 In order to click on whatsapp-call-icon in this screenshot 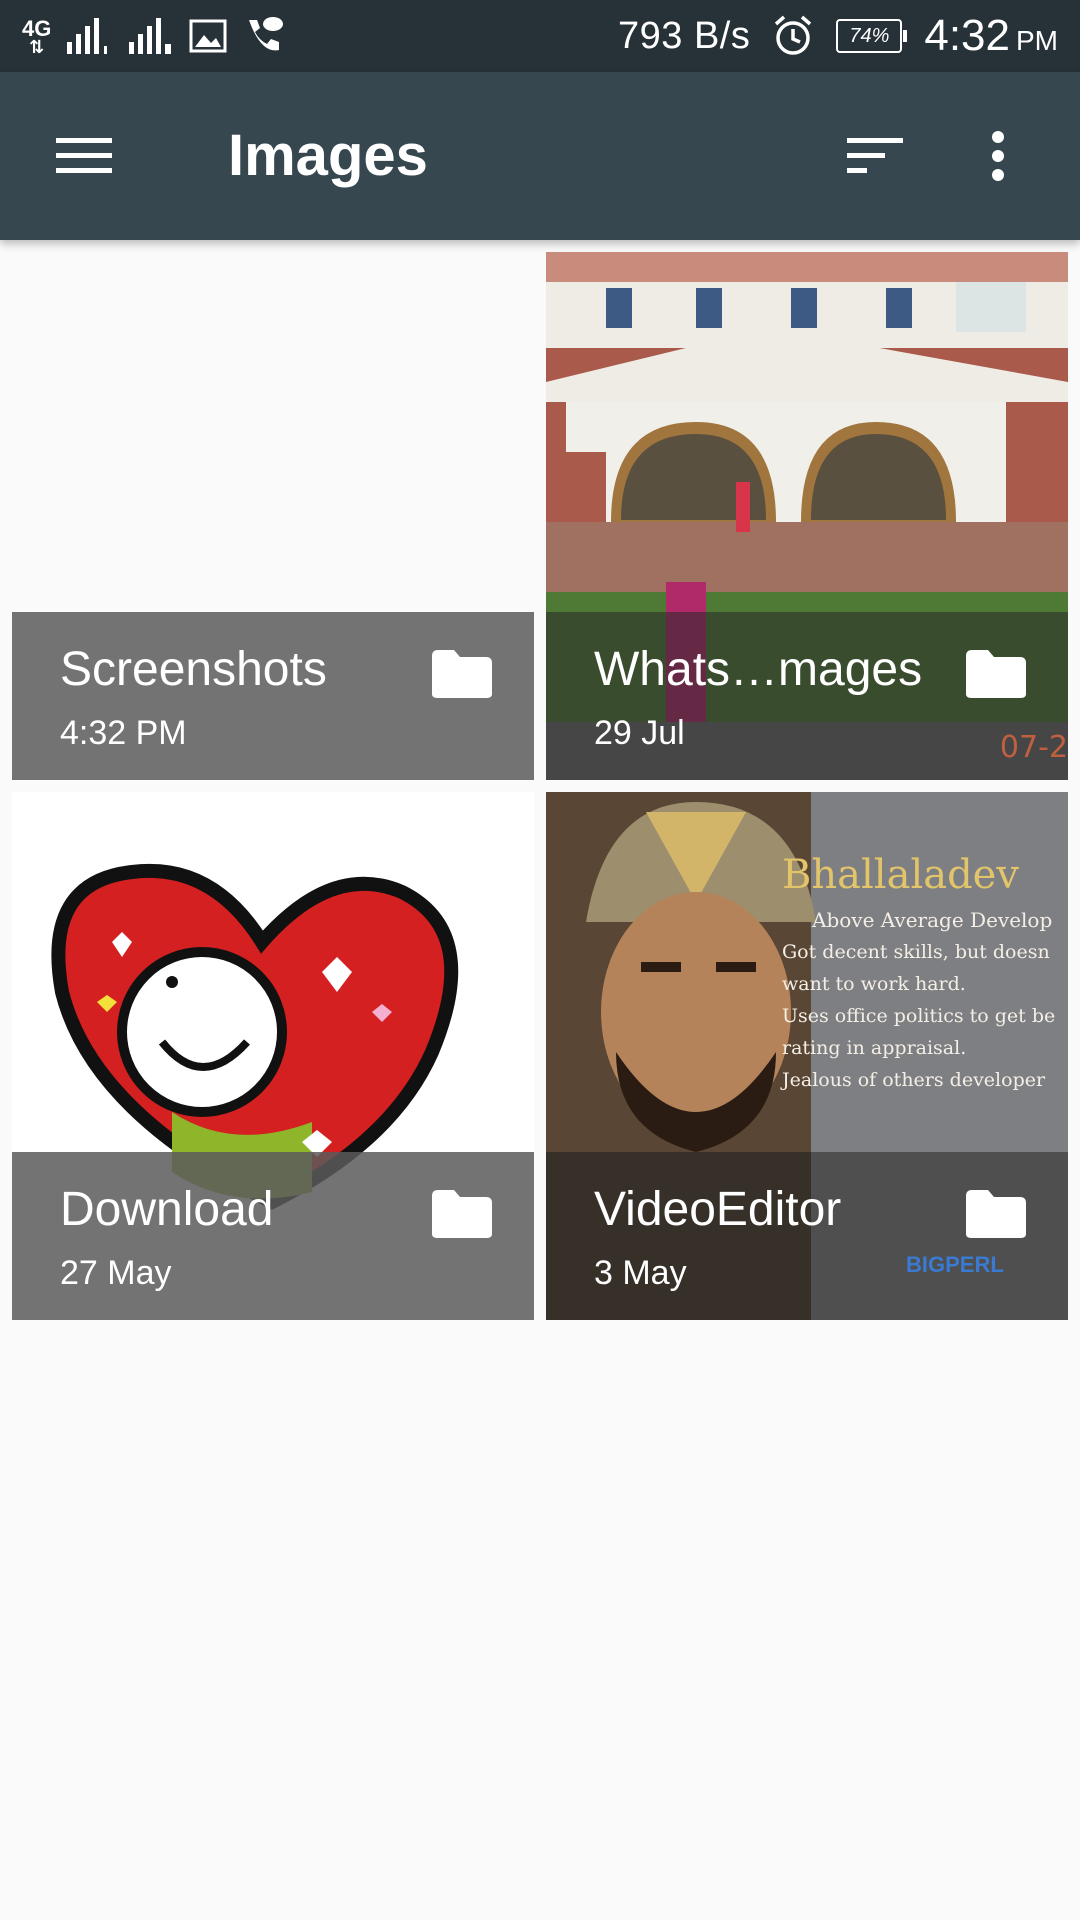, I will do `click(266, 34)`.